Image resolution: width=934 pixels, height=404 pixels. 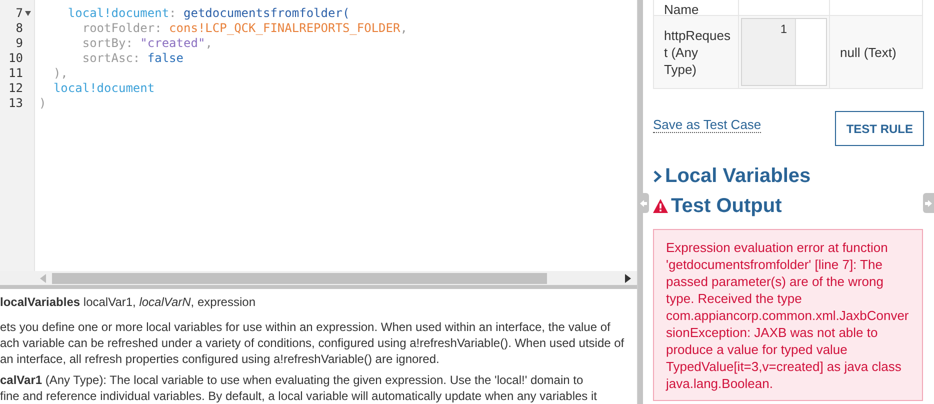 I want to click on code-line: sortAsc: false, so click(x=132, y=58).